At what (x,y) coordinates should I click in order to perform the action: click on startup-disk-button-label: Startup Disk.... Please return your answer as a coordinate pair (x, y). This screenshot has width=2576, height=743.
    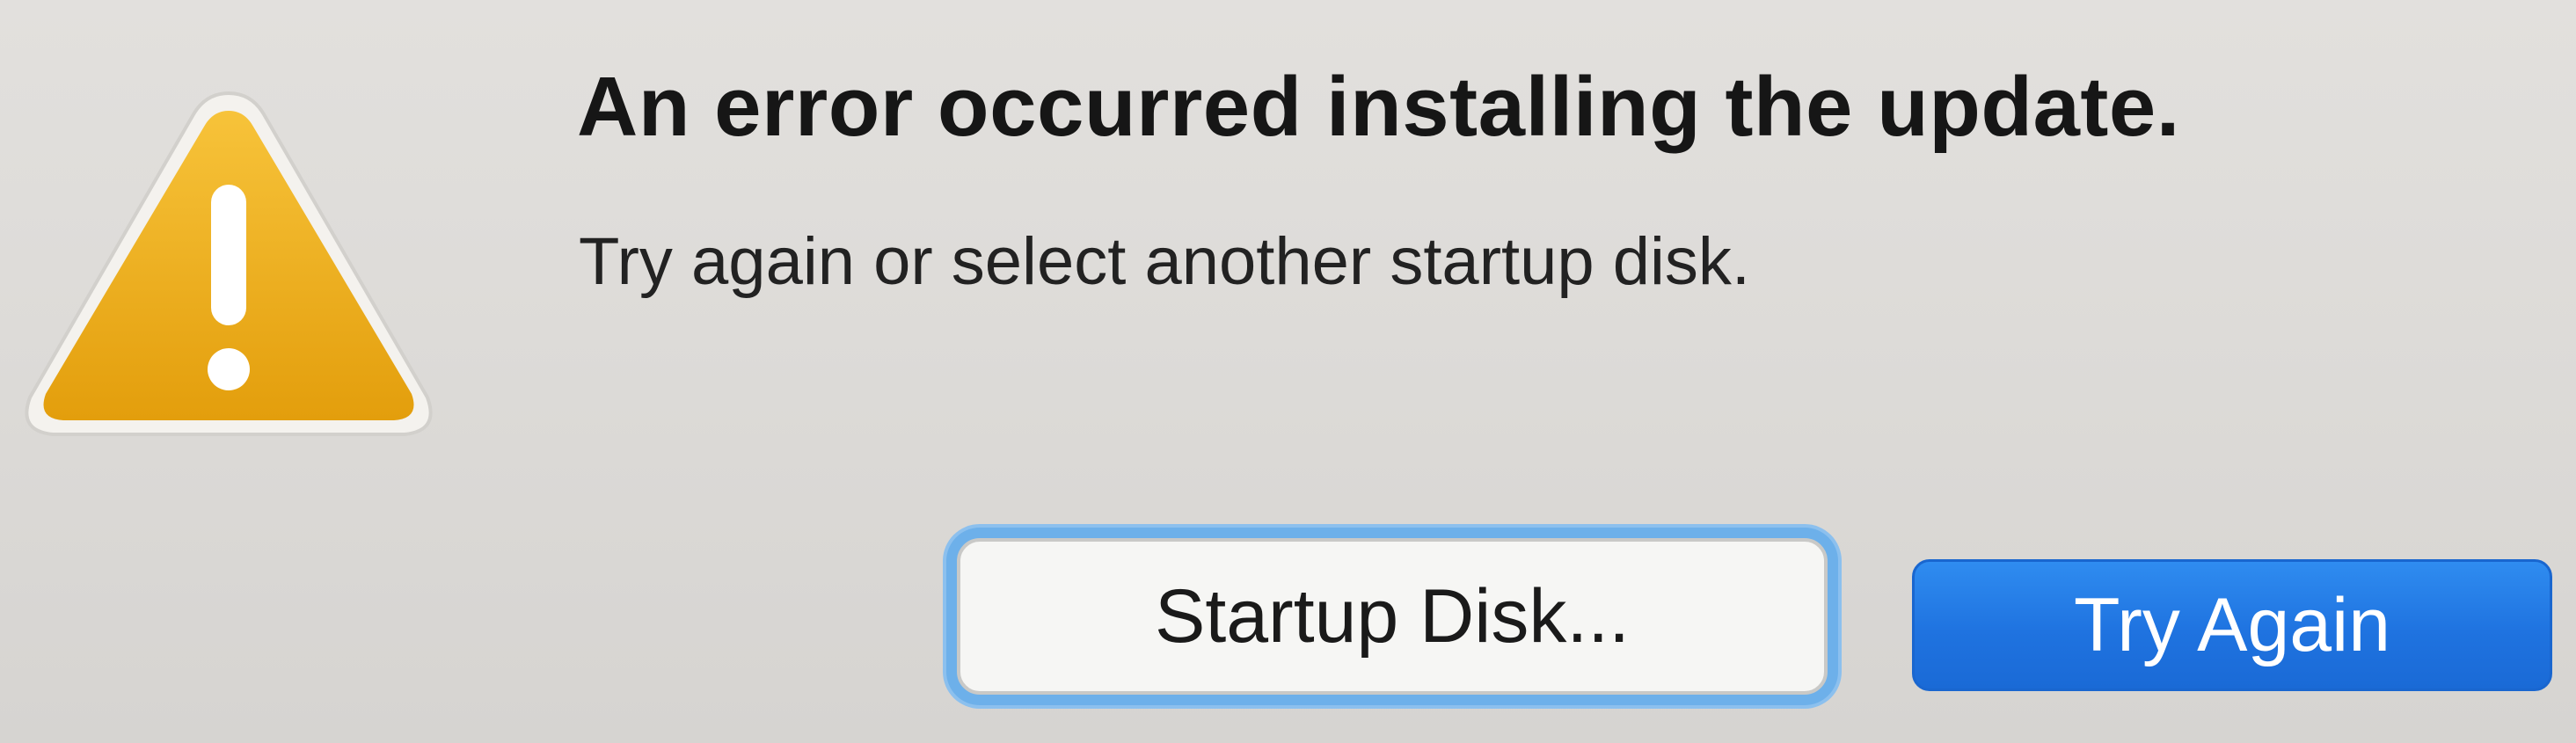
    Looking at the image, I should click on (1392, 616).